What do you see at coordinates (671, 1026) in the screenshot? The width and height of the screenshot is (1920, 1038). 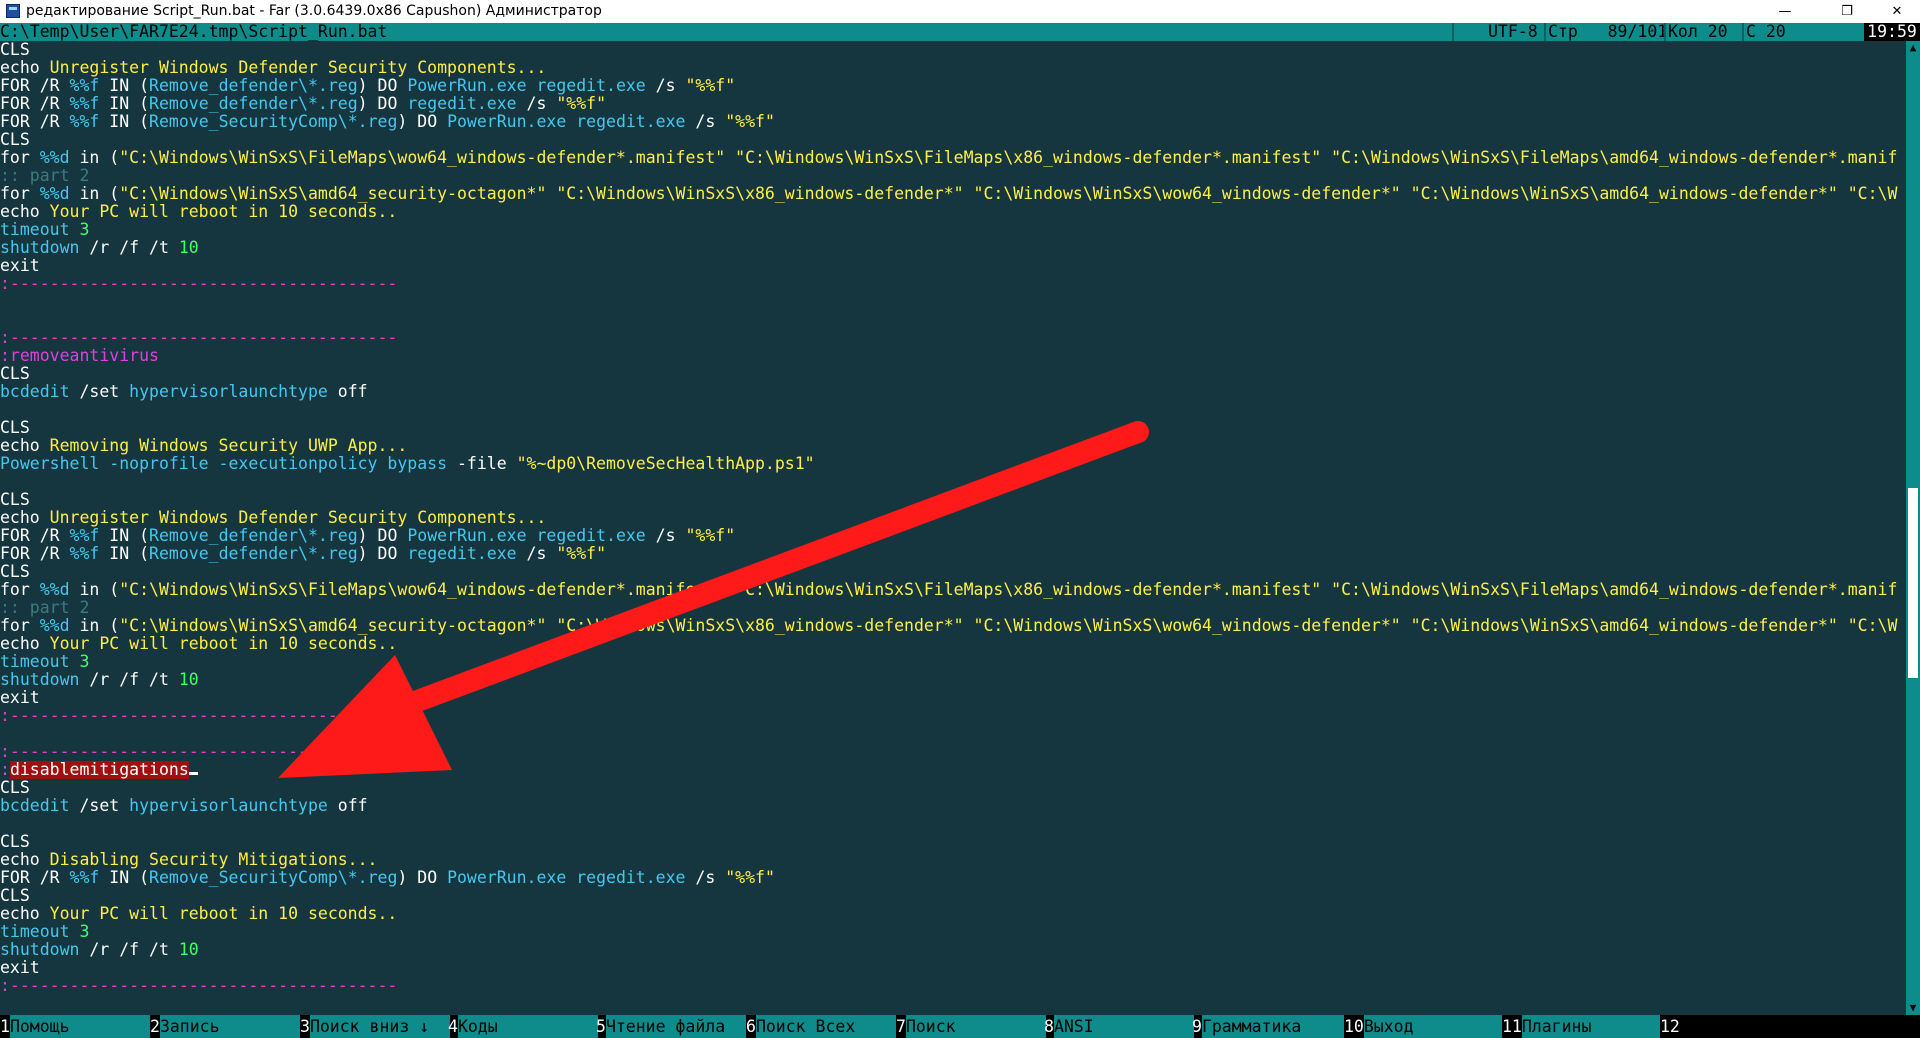 I see `function-key-f5: 5Чтение файла` at bounding box center [671, 1026].